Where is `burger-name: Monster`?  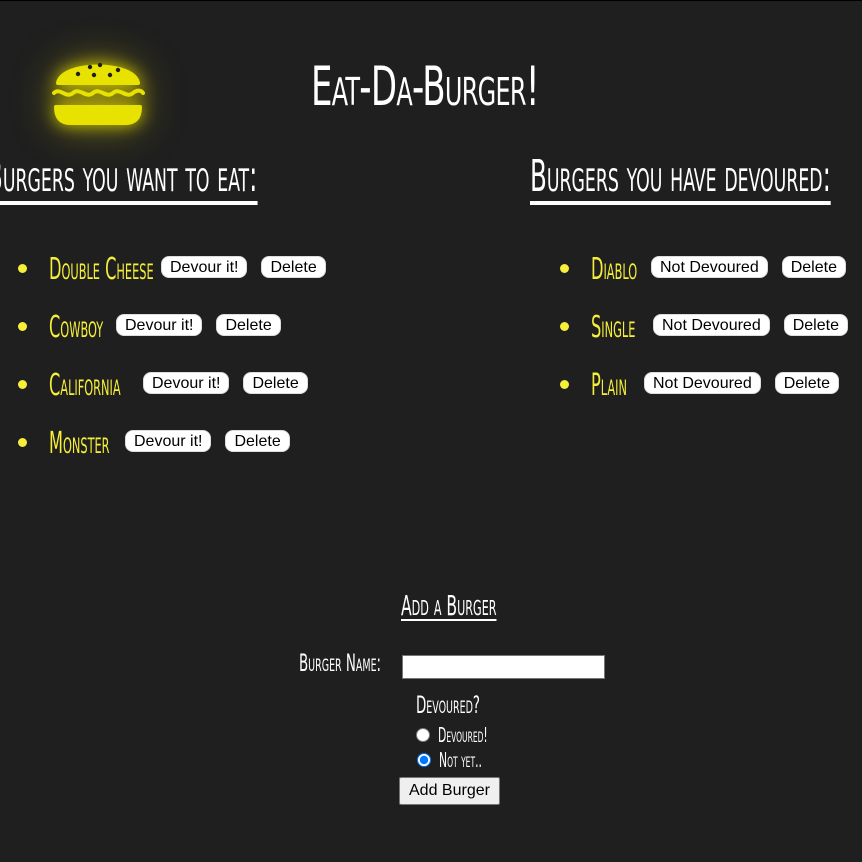
burger-name: Monster is located at coordinates (79, 443).